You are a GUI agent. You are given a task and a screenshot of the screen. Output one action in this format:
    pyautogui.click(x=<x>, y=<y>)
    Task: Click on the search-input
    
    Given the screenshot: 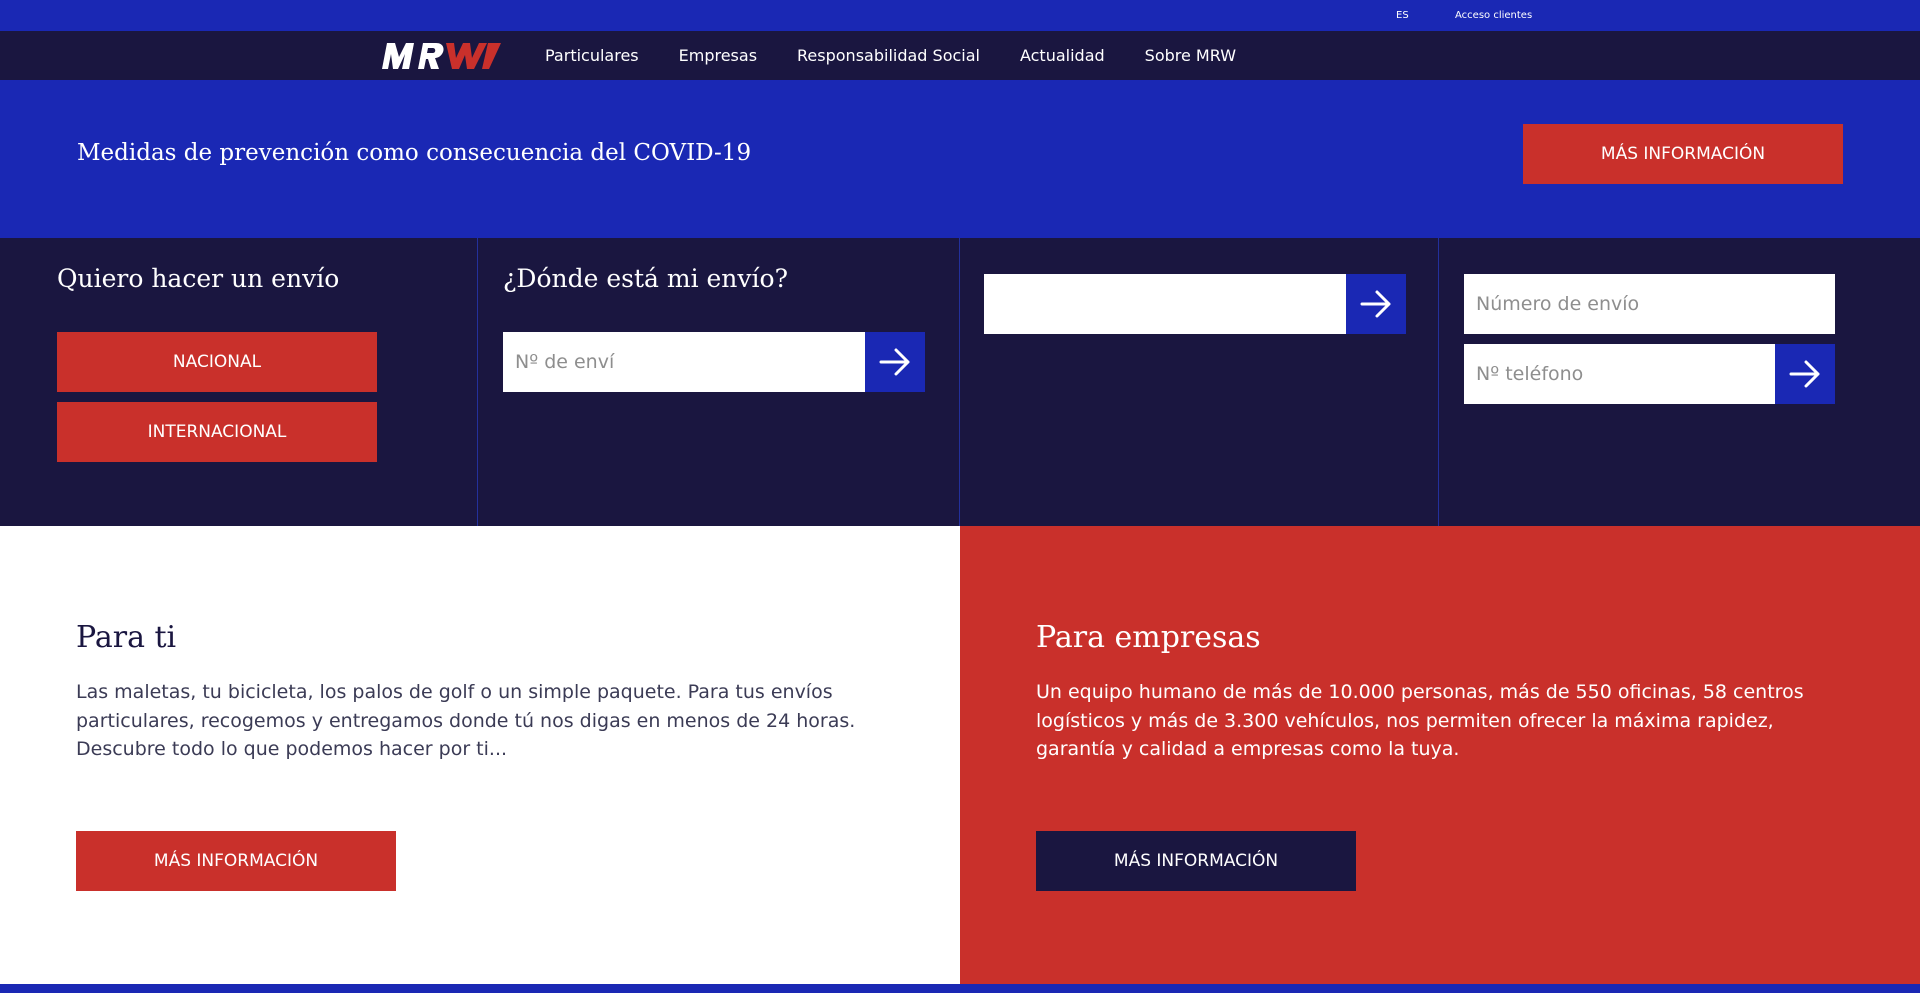 What is the action you would take?
    pyautogui.click(x=1165, y=304)
    